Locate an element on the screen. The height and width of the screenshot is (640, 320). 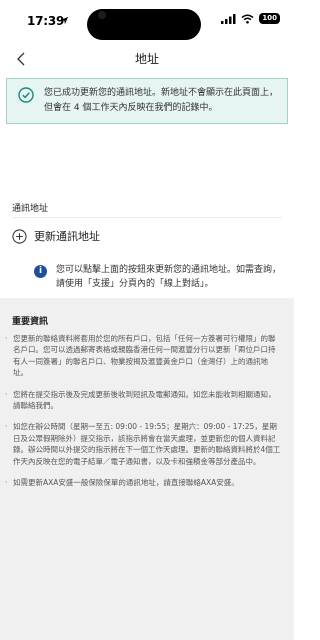
signal-icon is located at coordinates (228, 18).